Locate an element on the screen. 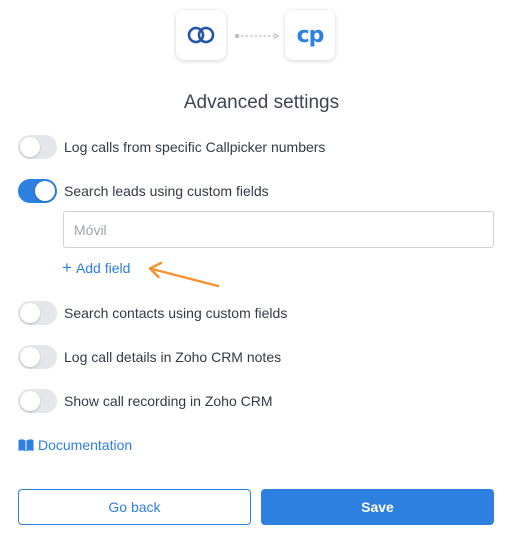  dashed-arrow-icon is located at coordinates (257, 36).